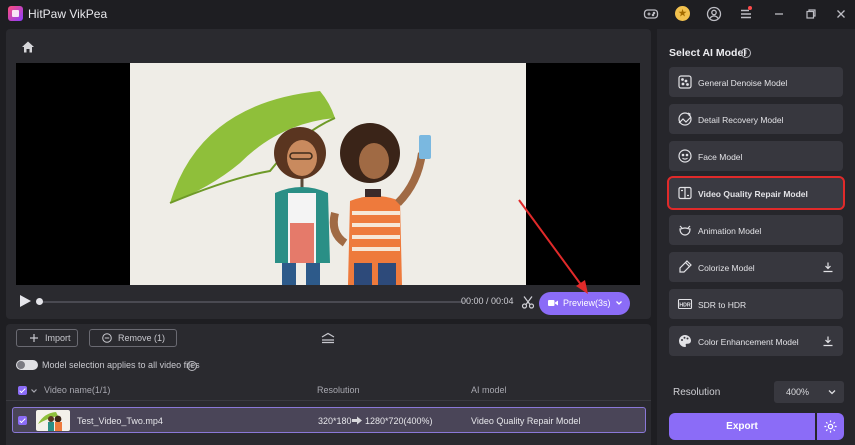 Image resolution: width=855 pixels, height=445 pixels. I want to click on colorize-icon, so click(685, 266).